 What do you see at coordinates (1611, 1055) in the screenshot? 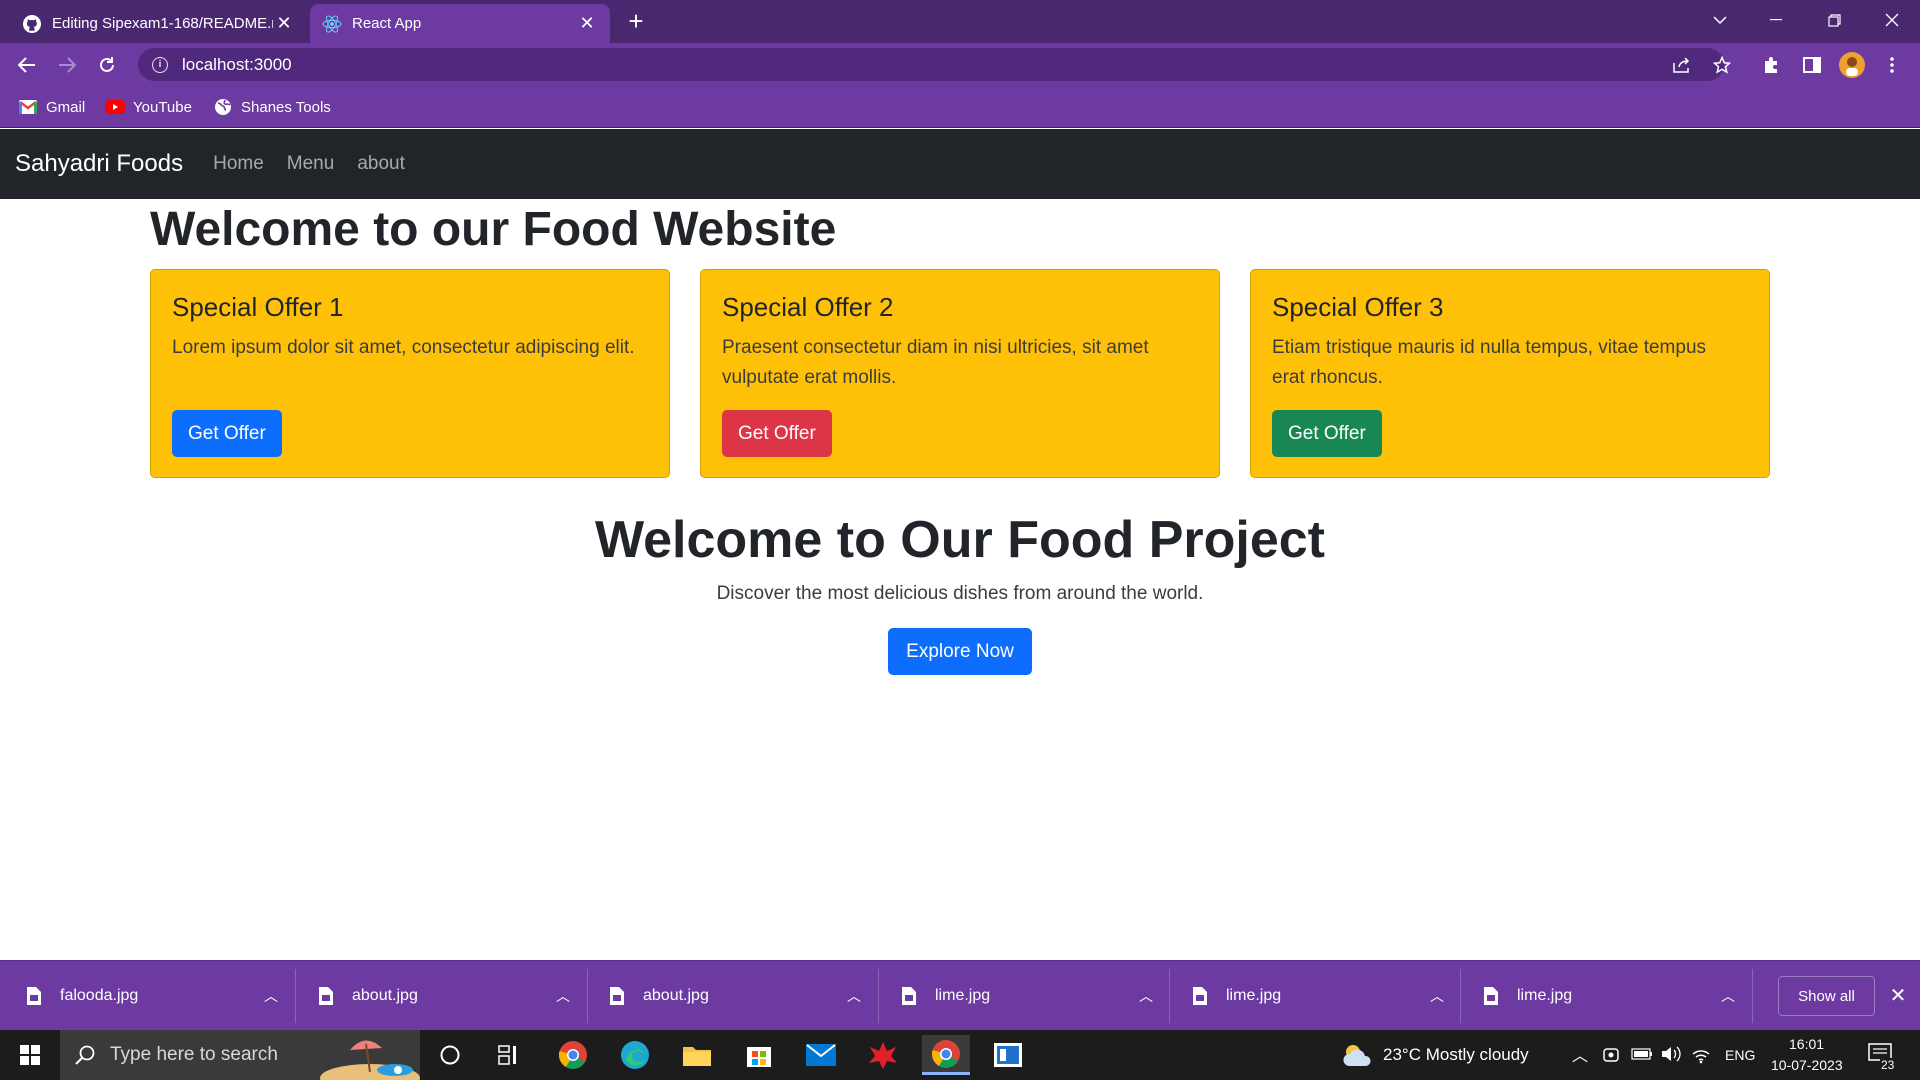
I see `meet-now-icon` at bounding box center [1611, 1055].